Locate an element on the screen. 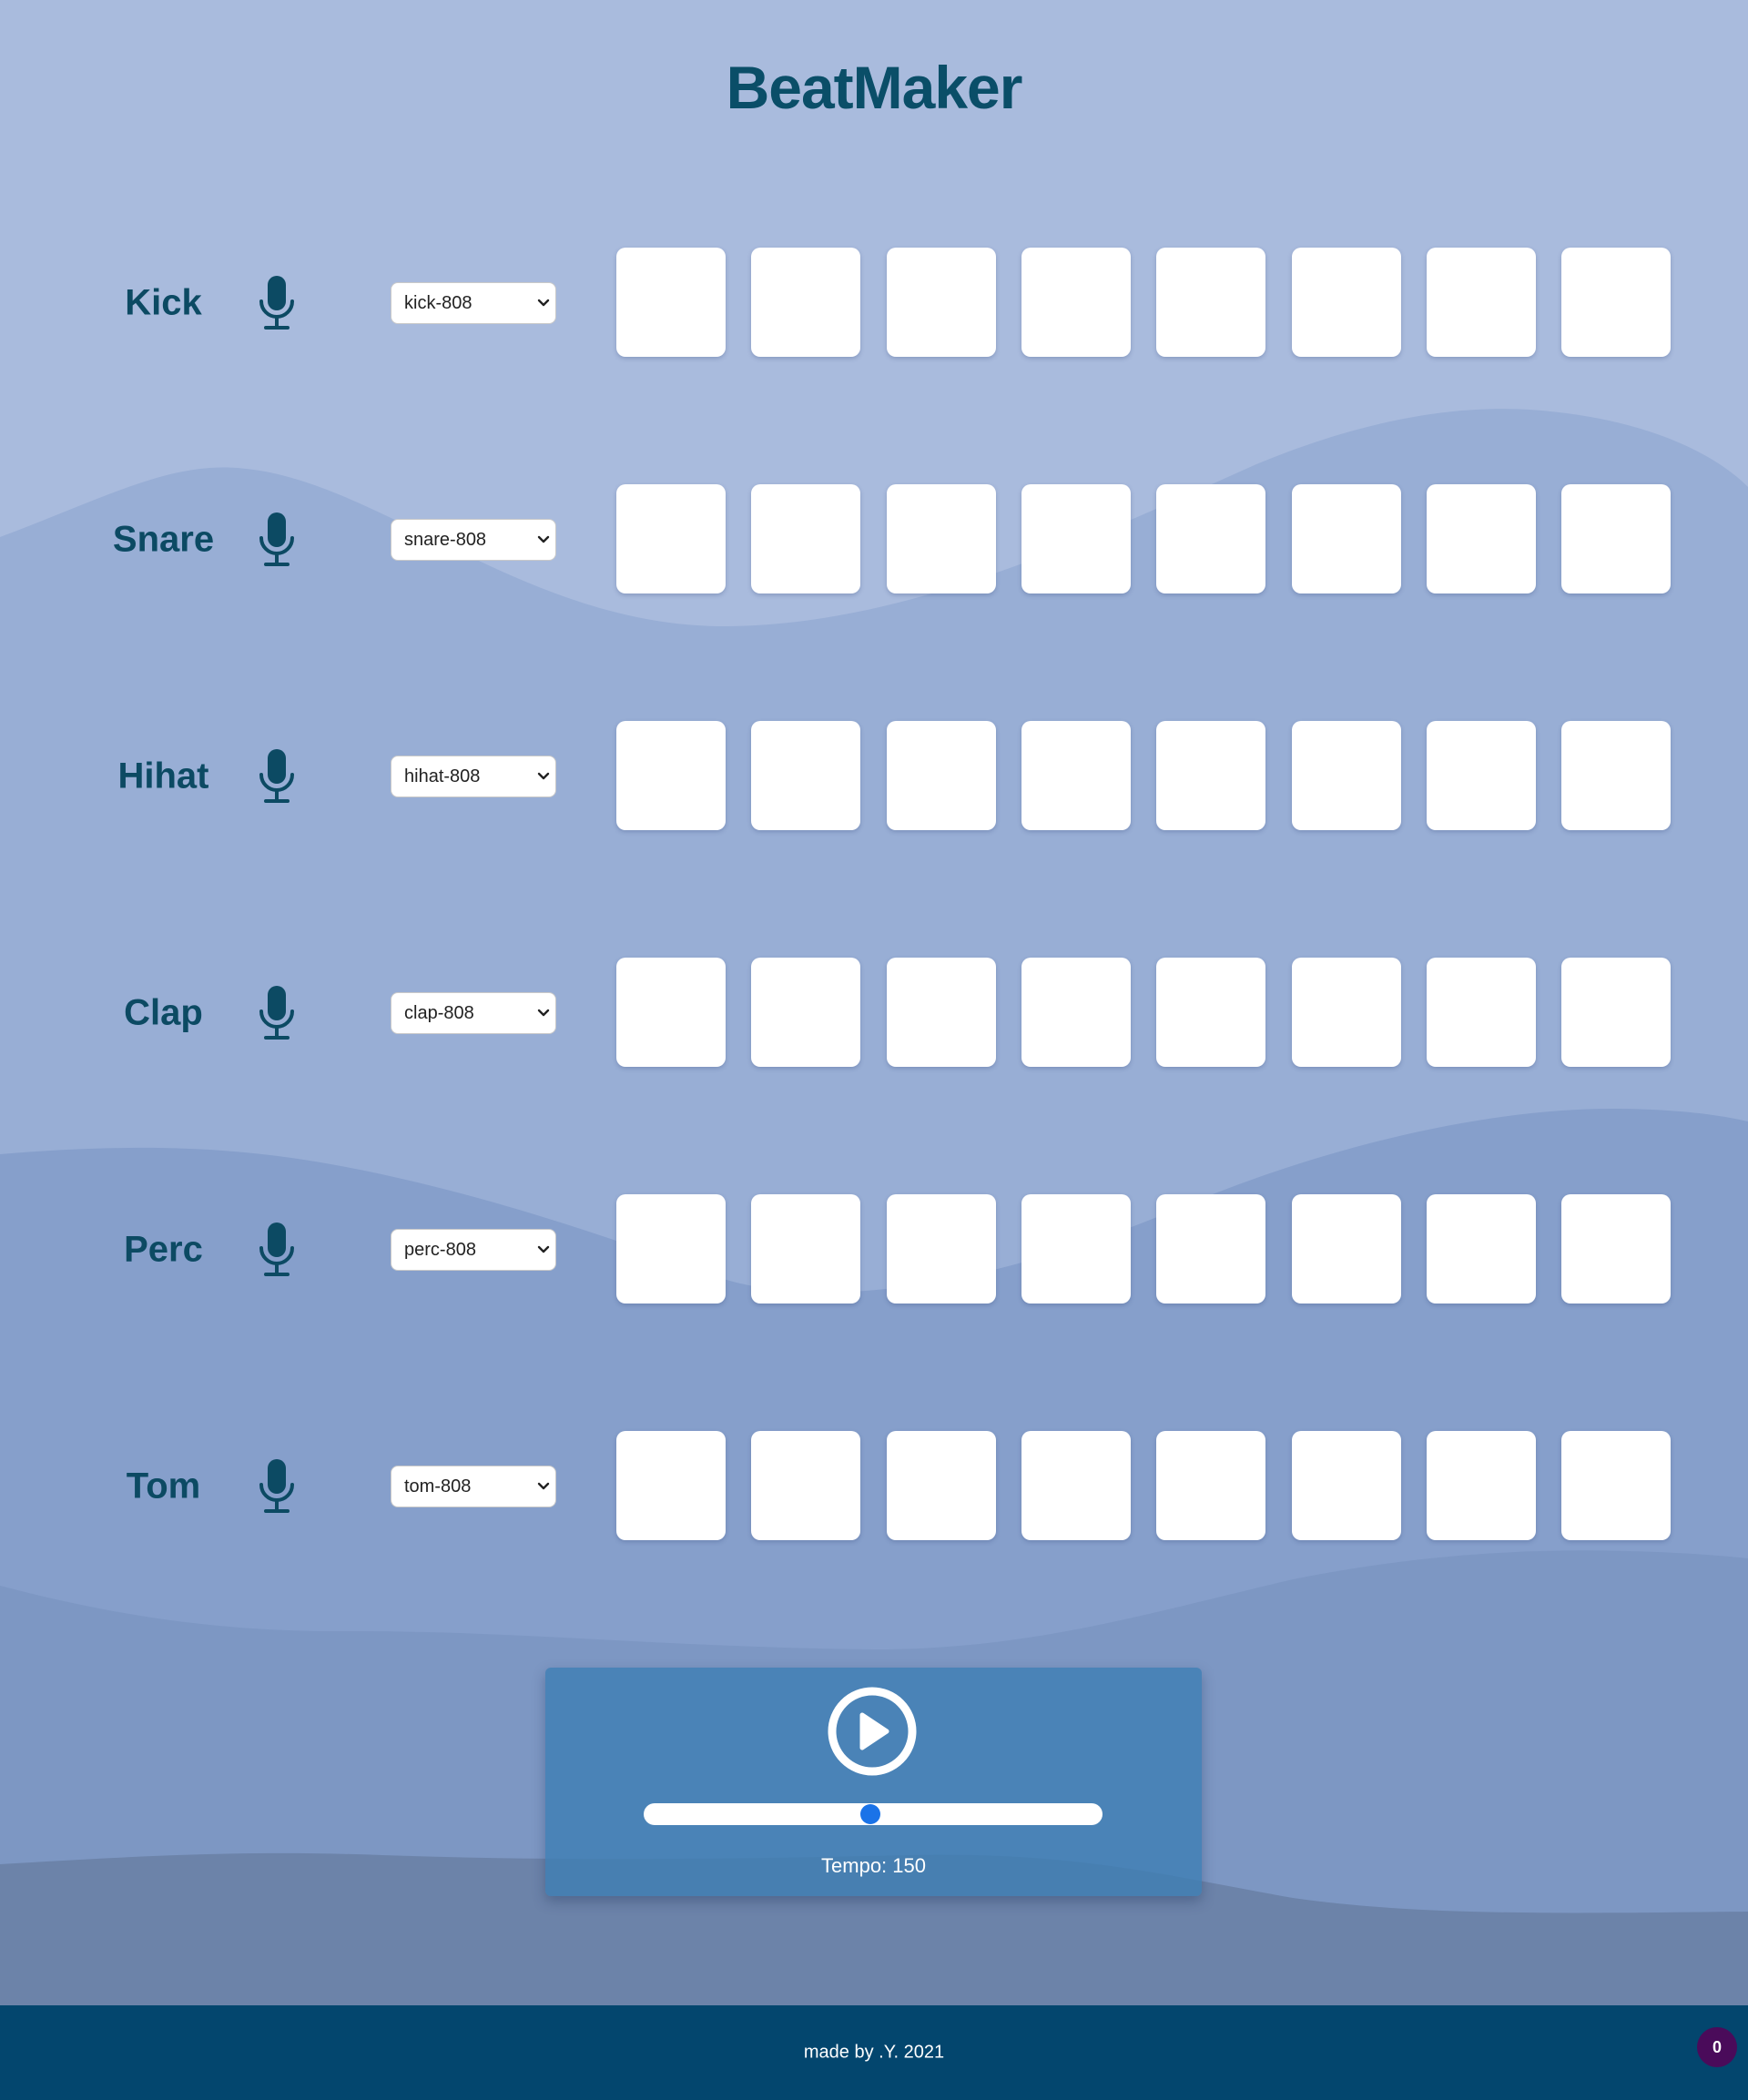 Image resolution: width=1748 pixels, height=2100 pixels. sample-select: perc-808 is located at coordinates (473, 1250).